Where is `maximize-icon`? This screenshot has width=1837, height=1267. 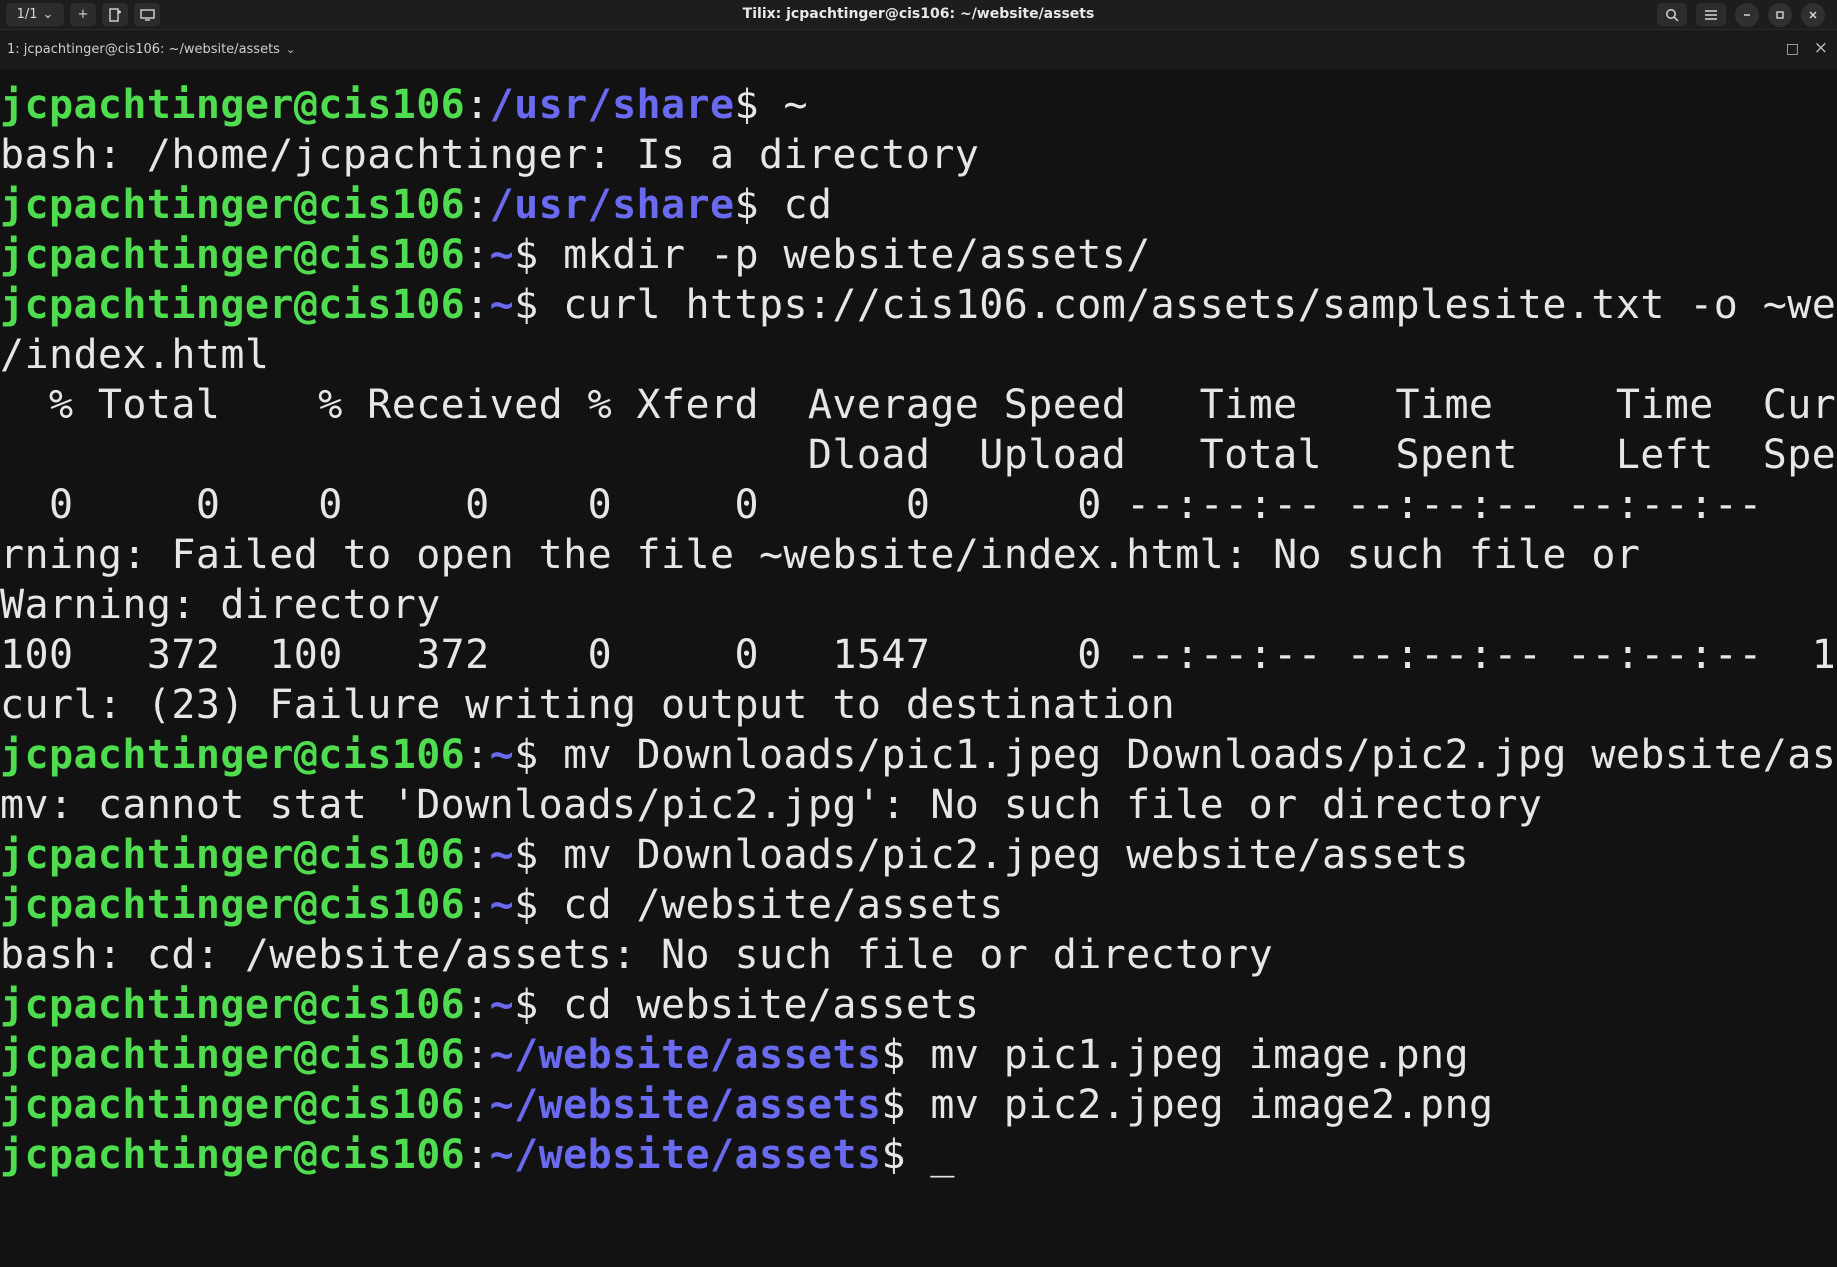 maximize-icon is located at coordinates (1780, 14).